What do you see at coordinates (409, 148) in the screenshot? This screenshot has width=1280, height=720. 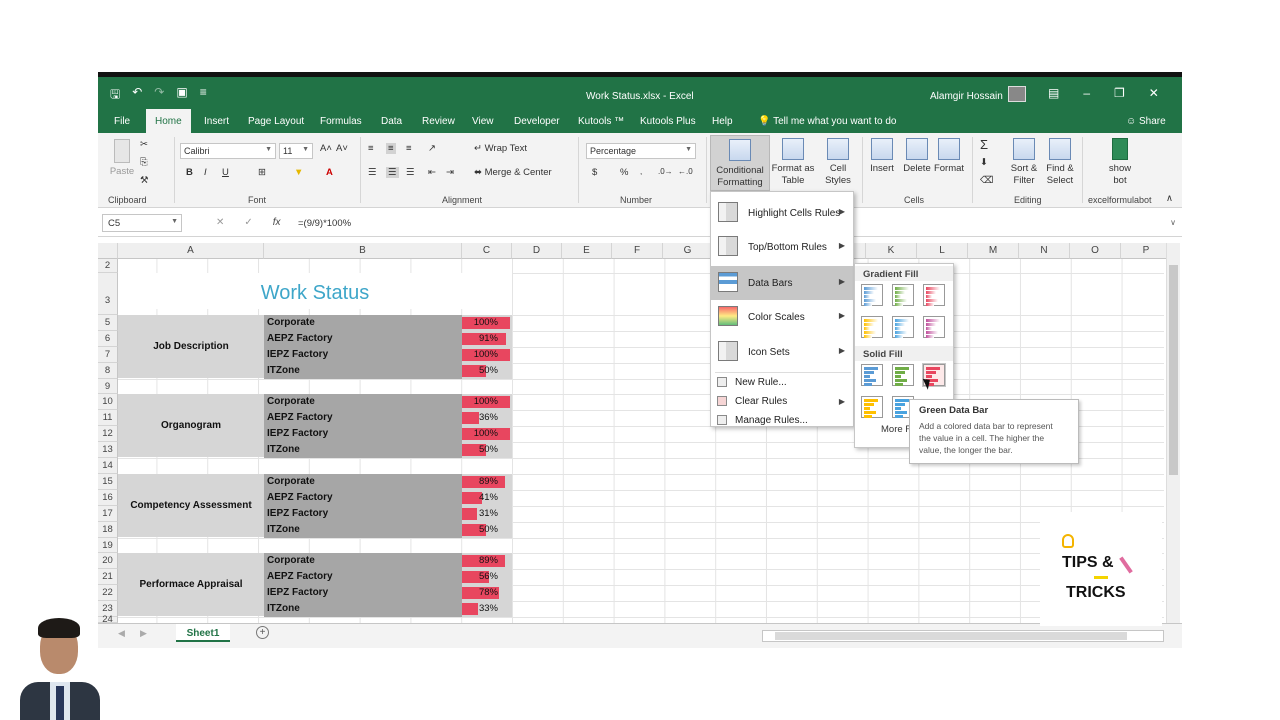 I see `align-bottom-icon: ≡` at bounding box center [409, 148].